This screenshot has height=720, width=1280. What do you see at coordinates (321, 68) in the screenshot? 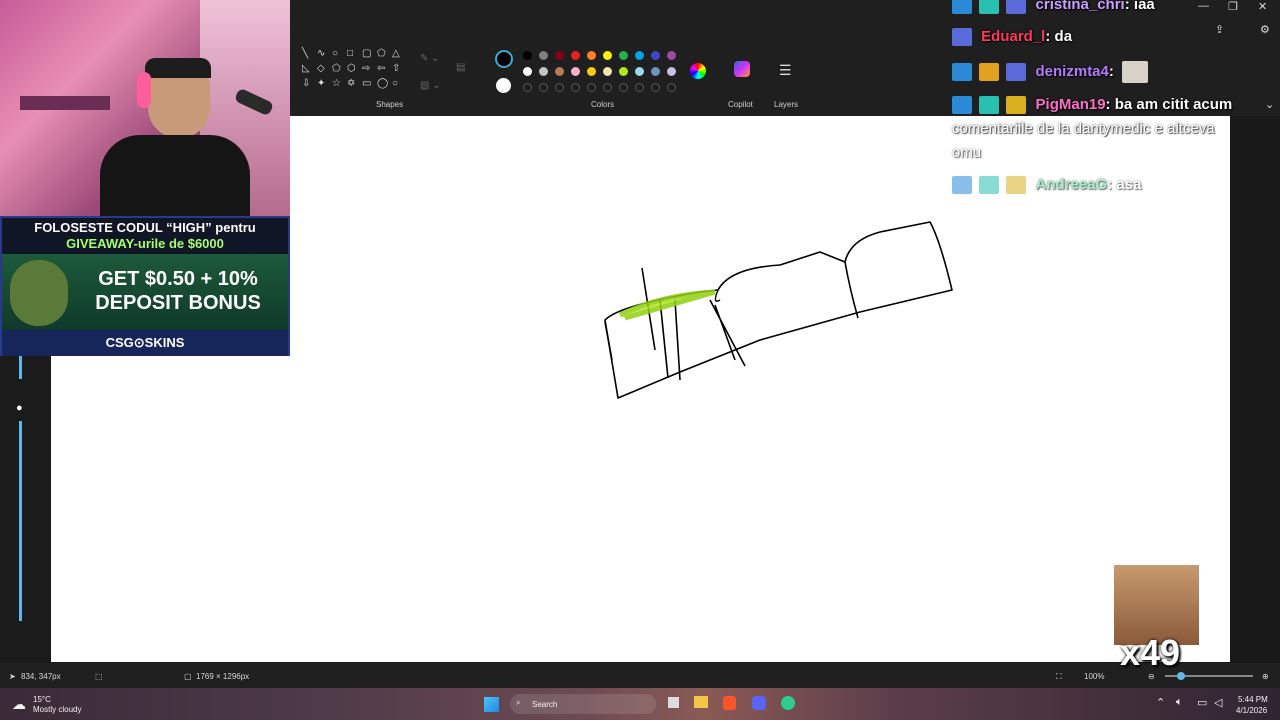
I see `diamond-shape-icon: ◇` at bounding box center [321, 68].